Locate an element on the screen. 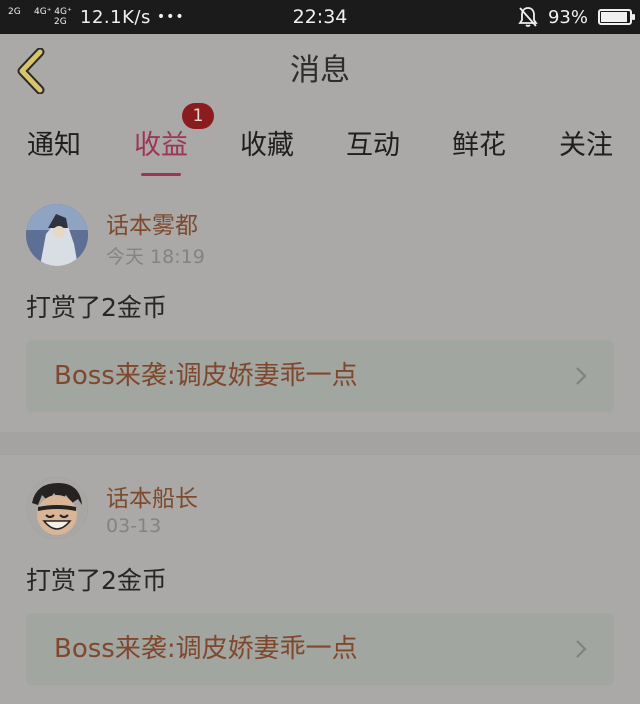 This screenshot has height=704, width=640. tab-flowers: 鲜花 is located at coordinates (479, 146).